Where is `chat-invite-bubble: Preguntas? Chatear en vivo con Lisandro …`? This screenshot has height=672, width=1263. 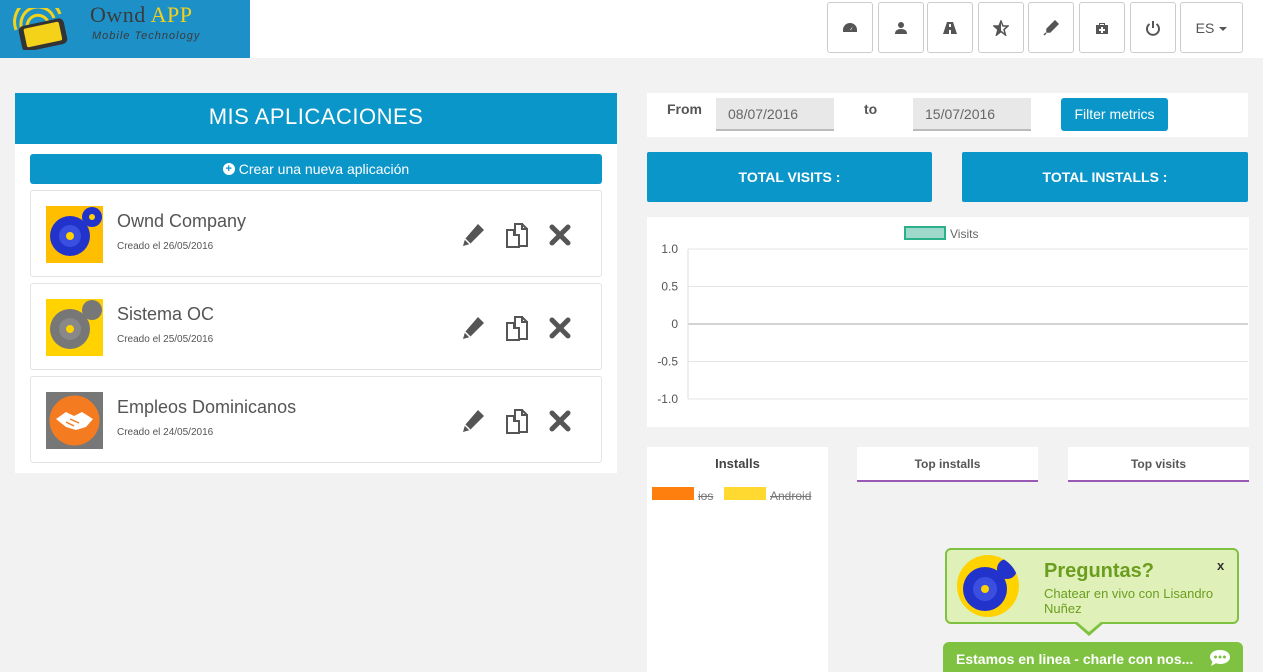 chat-invite-bubble: Preguntas? Chatear en vivo con Lisandro … is located at coordinates (1092, 586).